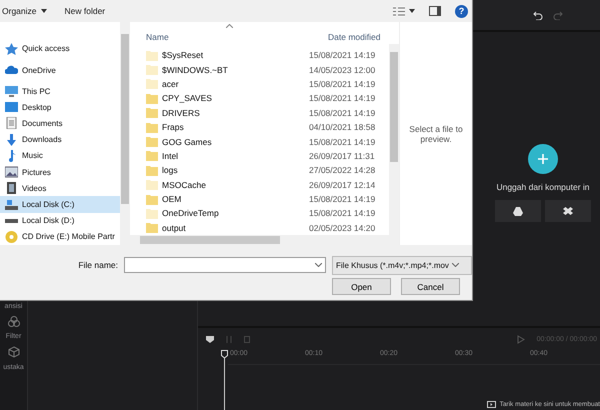 The height and width of the screenshot is (410, 600). What do you see at coordinates (353, 37) in the screenshot?
I see `column-header: Date modified` at bounding box center [353, 37].